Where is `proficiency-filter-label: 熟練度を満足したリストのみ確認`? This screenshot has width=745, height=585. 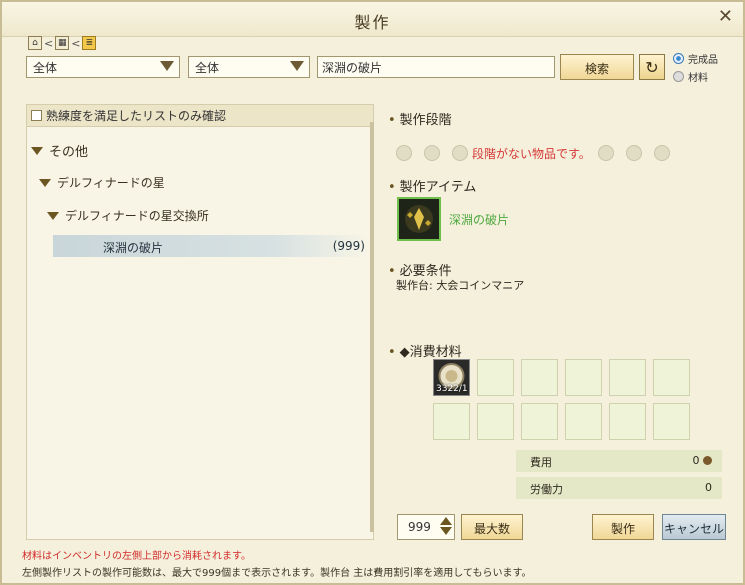 proficiency-filter-label: 熟練度を満足したリストのみ確認 is located at coordinates (136, 116).